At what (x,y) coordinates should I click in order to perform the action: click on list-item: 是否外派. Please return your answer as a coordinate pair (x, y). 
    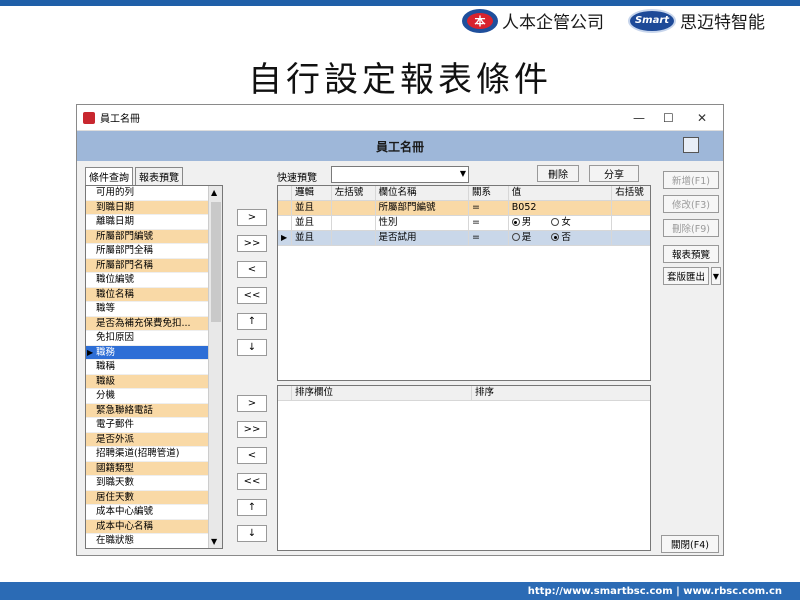
    Looking at the image, I should click on (154, 439).